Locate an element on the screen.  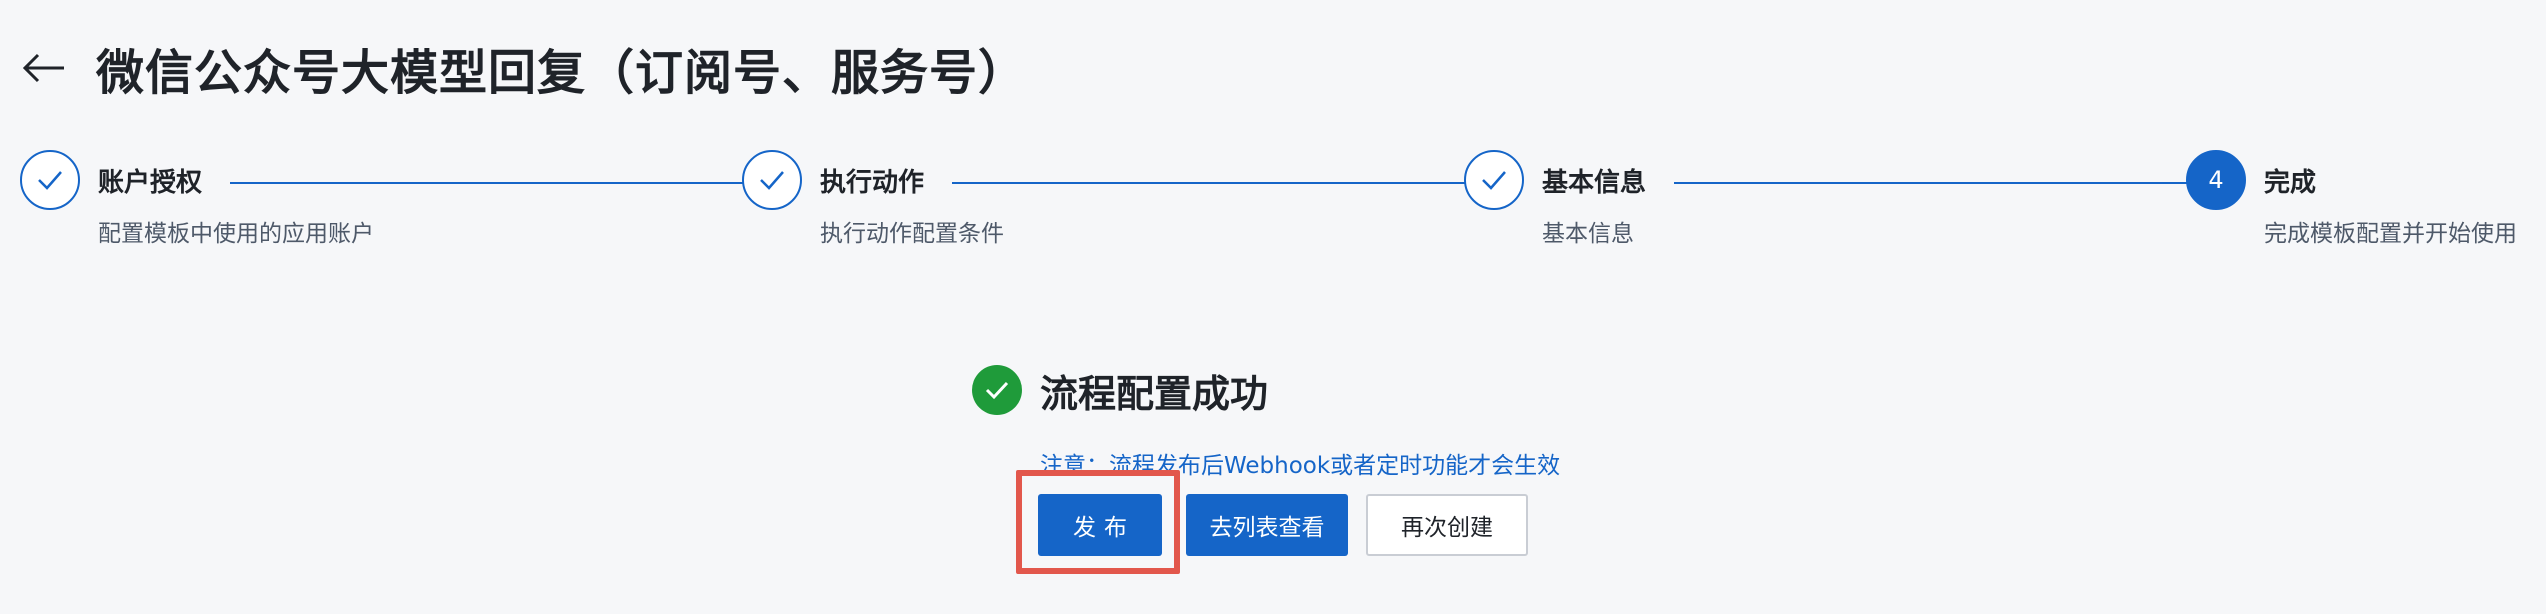
step-number: 4 is located at coordinates (2216, 180).